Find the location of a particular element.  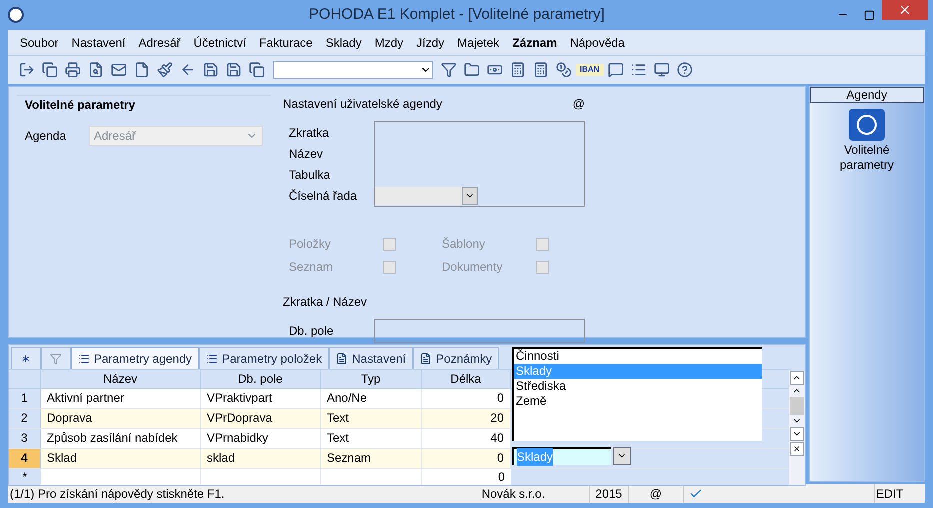

app-icon is located at coordinates (16, 15).